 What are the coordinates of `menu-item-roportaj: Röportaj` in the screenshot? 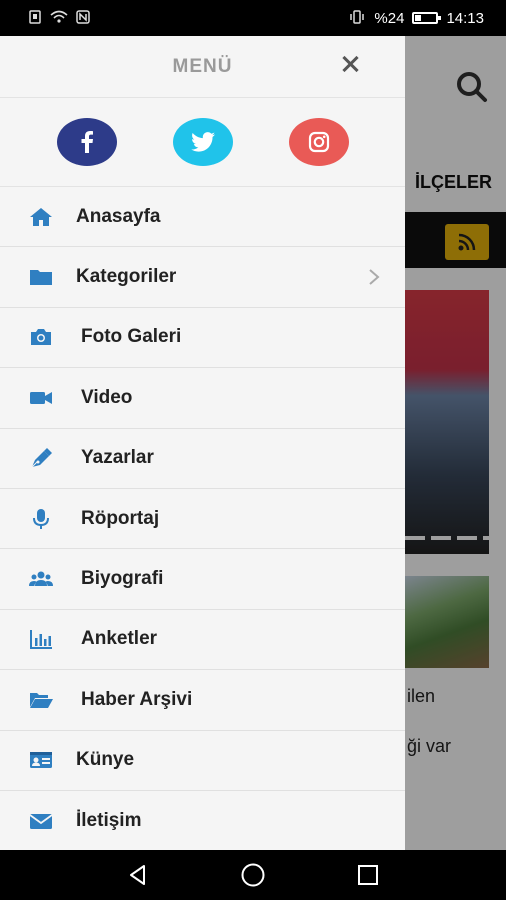 It's located at (202, 519).